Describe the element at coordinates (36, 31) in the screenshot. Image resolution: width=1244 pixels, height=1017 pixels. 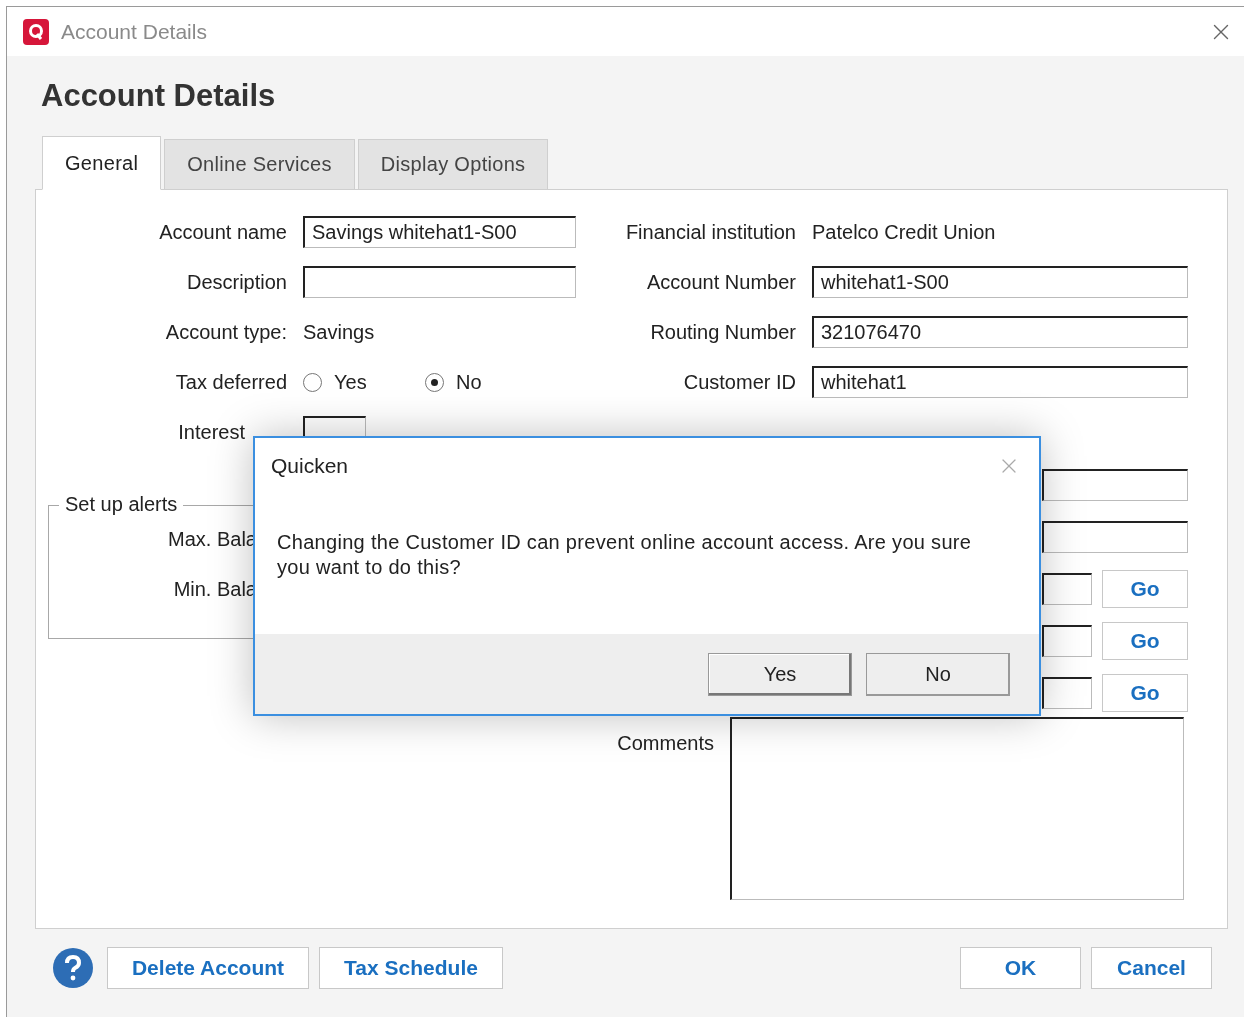
I see `app-logo-icon` at that location.